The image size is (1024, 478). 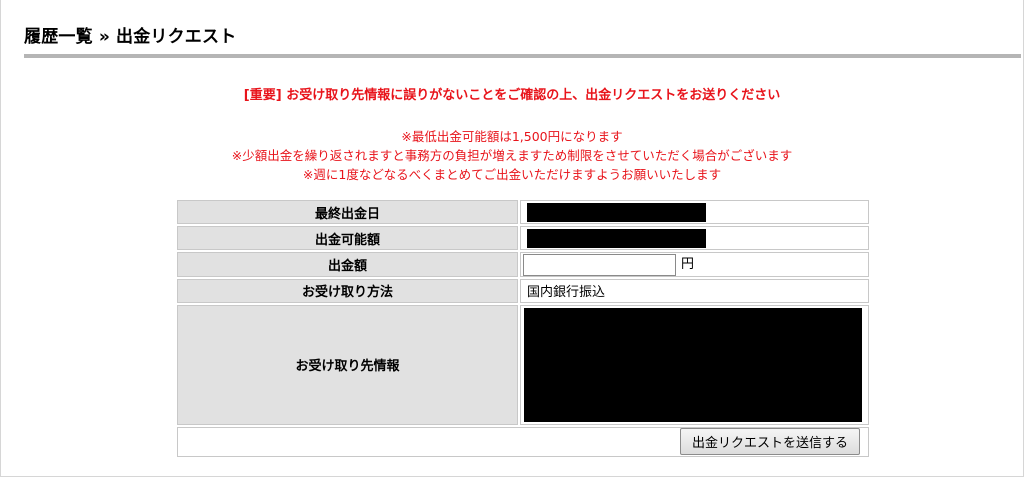 I want to click on row-available-amount: 出金可能額, so click(x=523, y=238).